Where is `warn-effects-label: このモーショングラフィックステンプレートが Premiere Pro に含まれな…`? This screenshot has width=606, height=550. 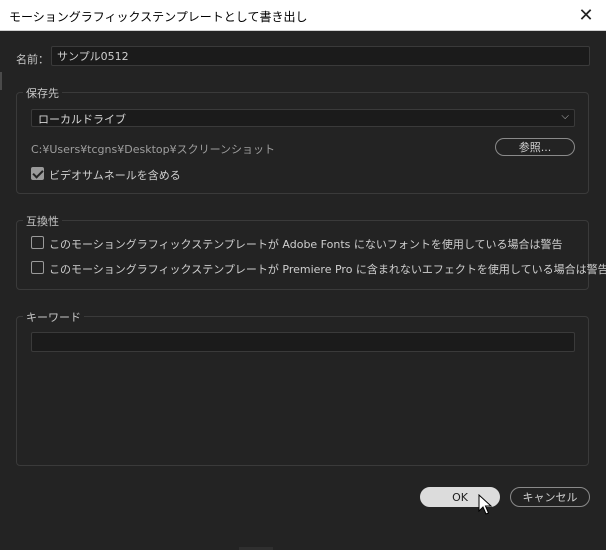
warn-effects-label: このモーショングラフィックステンプレートが Premiere Pro に含まれな… is located at coordinates (327, 269).